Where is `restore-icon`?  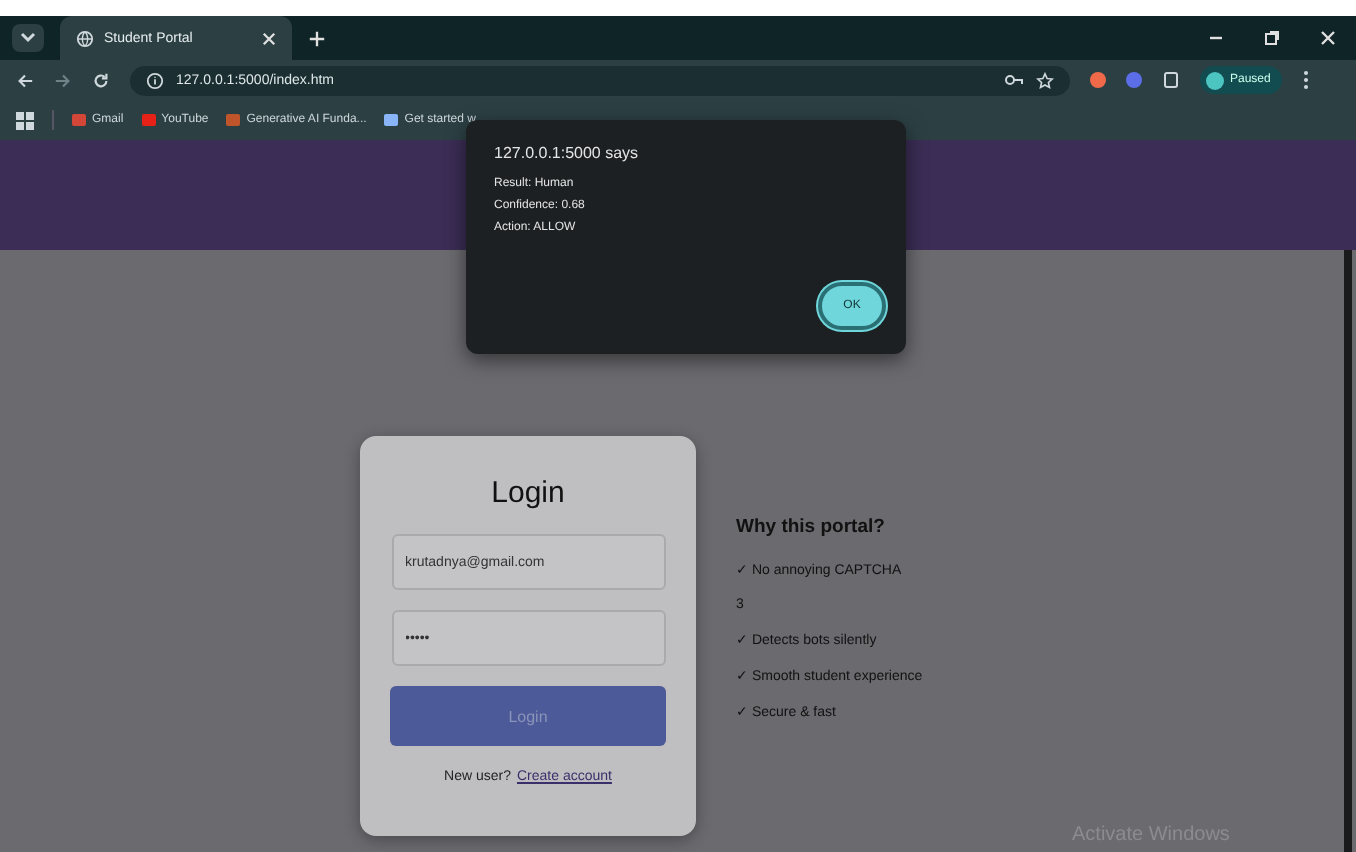
restore-icon is located at coordinates (1272, 38).